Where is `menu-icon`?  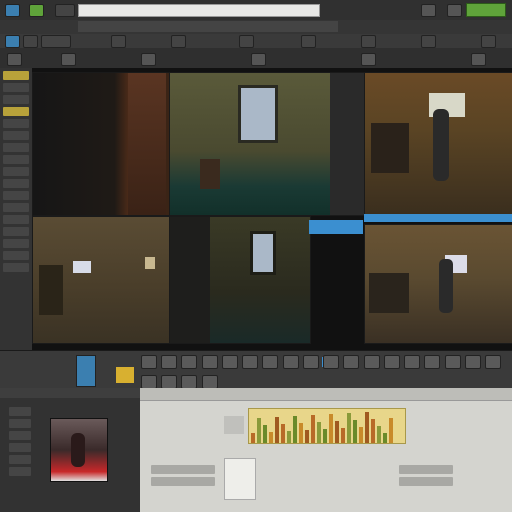 menu-icon is located at coordinates (36, 10).